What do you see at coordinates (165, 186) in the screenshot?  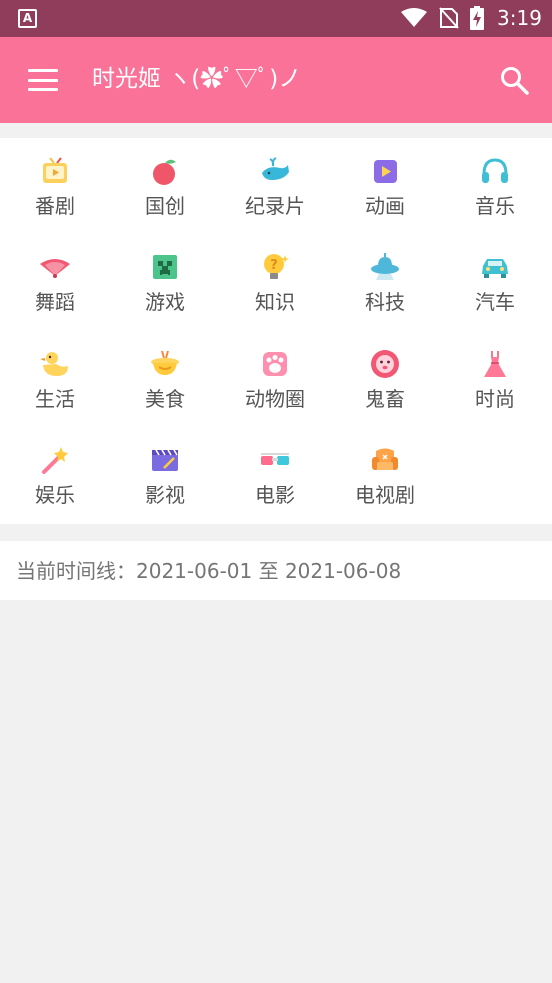 I see `category-item-guochuang: 国创` at bounding box center [165, 186].